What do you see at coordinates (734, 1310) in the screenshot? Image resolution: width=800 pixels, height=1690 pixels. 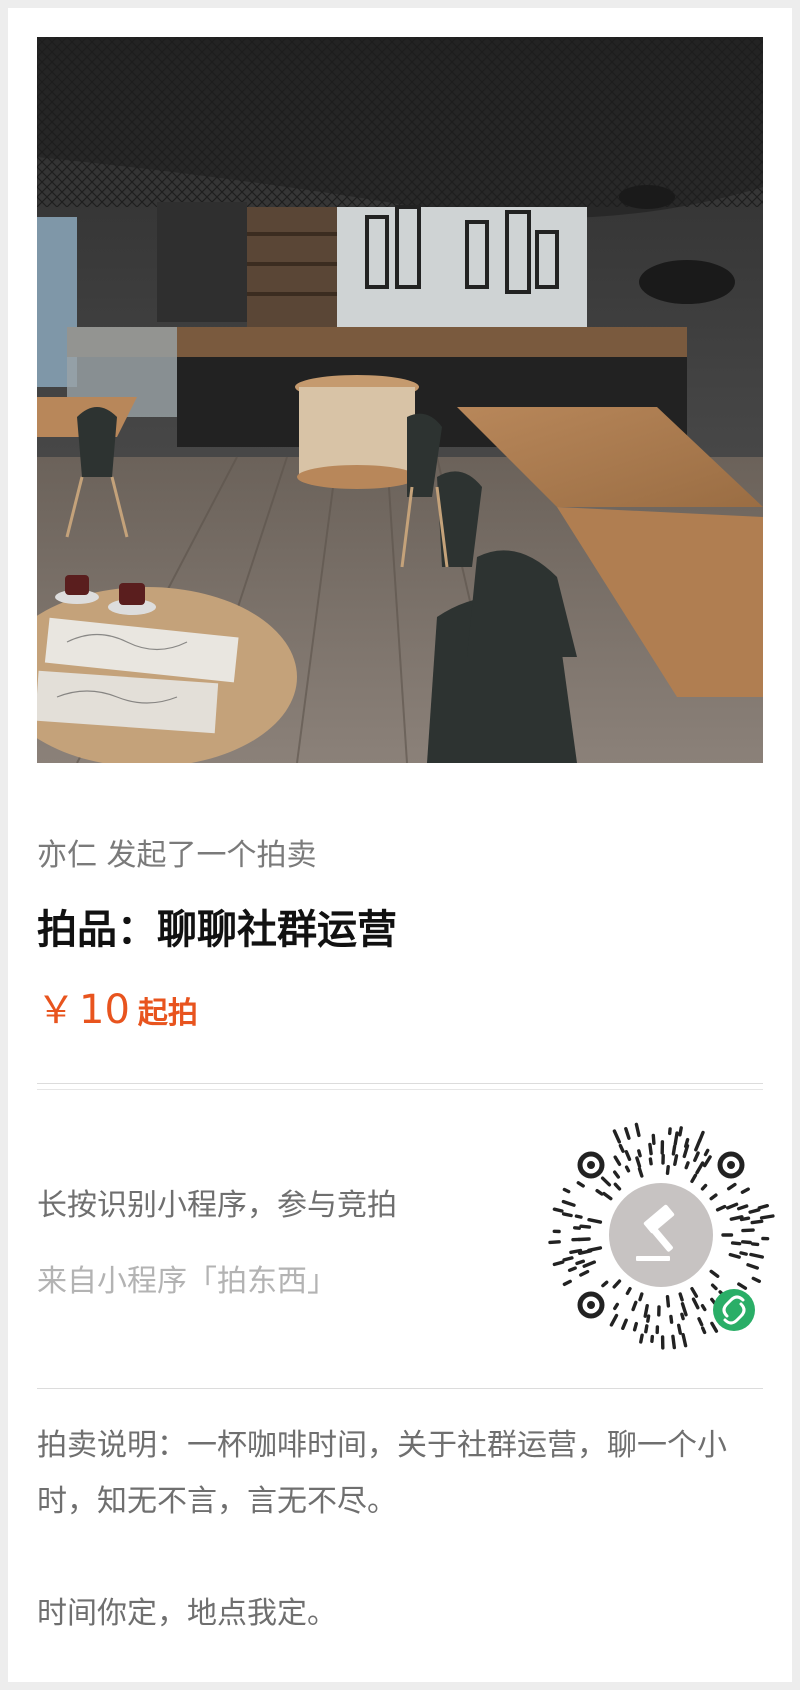 I see `link-icon` at bounding box center [734, 1310].